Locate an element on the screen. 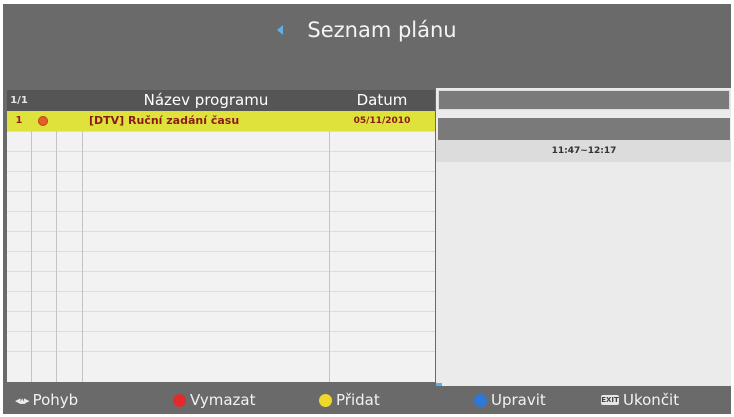 The height and width of the screenshot is (417, 734). delete-button: Vymazat is located at coordinates (214, 400).